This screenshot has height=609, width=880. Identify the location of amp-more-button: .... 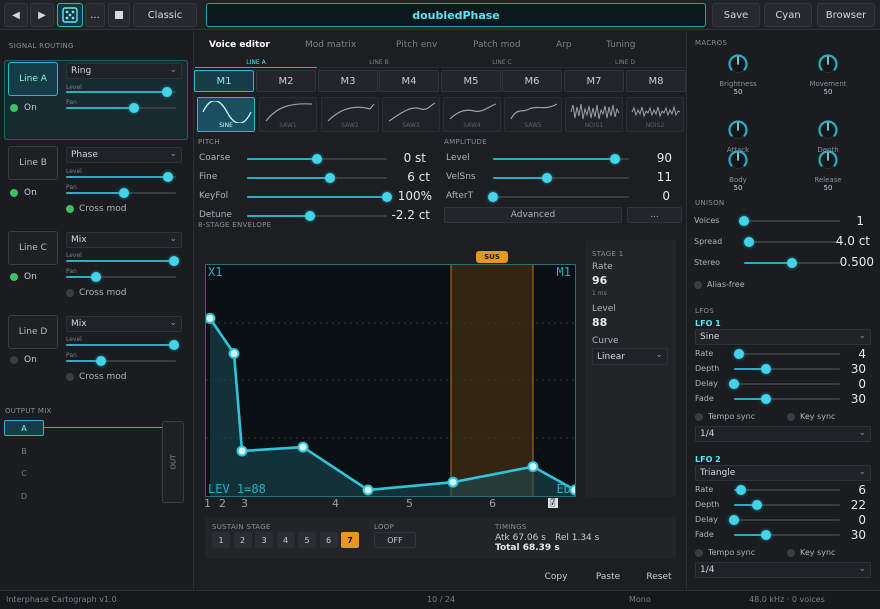
(654, 215).